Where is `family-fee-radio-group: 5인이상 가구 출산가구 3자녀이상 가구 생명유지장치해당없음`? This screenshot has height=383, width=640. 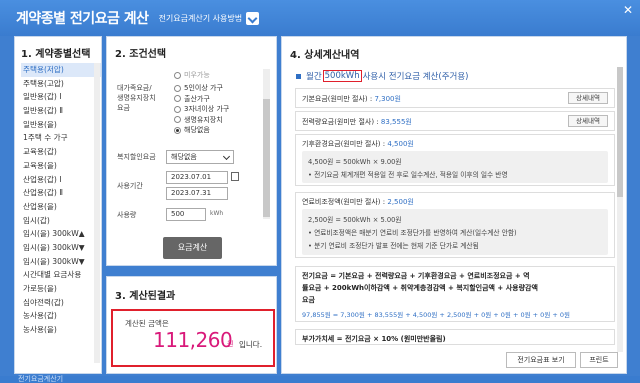
family-fee-radio-group: 5인이상 가구 출산가구 3자녀이상 가구 생명유지장치해당없음 is located at coordinates (201, 109).